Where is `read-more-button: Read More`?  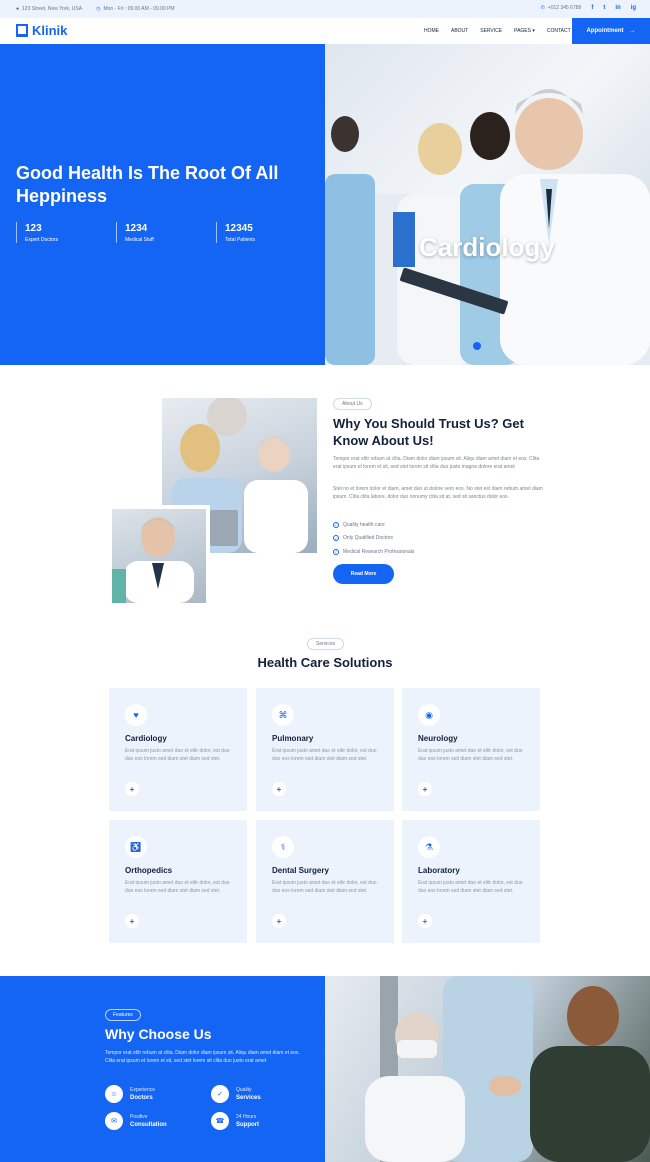
read-more-button: Read More is located at coordinates (363, 574).